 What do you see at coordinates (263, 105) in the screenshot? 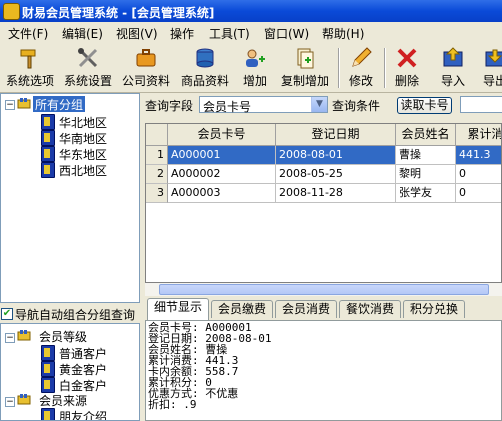
I see `query-field-select: 会员卡号 ▼` at bounding box center [263, 105].